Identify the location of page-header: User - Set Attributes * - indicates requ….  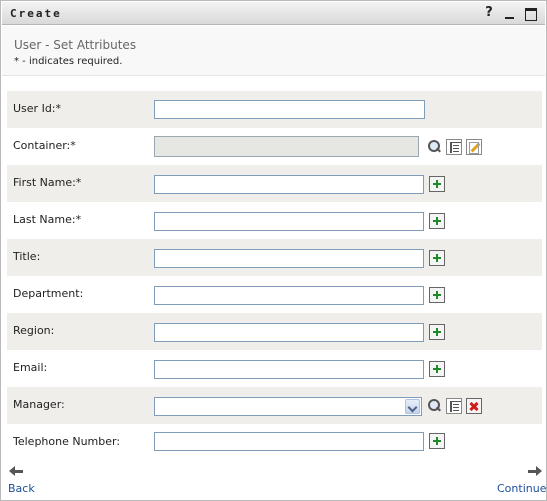
(273, 51).